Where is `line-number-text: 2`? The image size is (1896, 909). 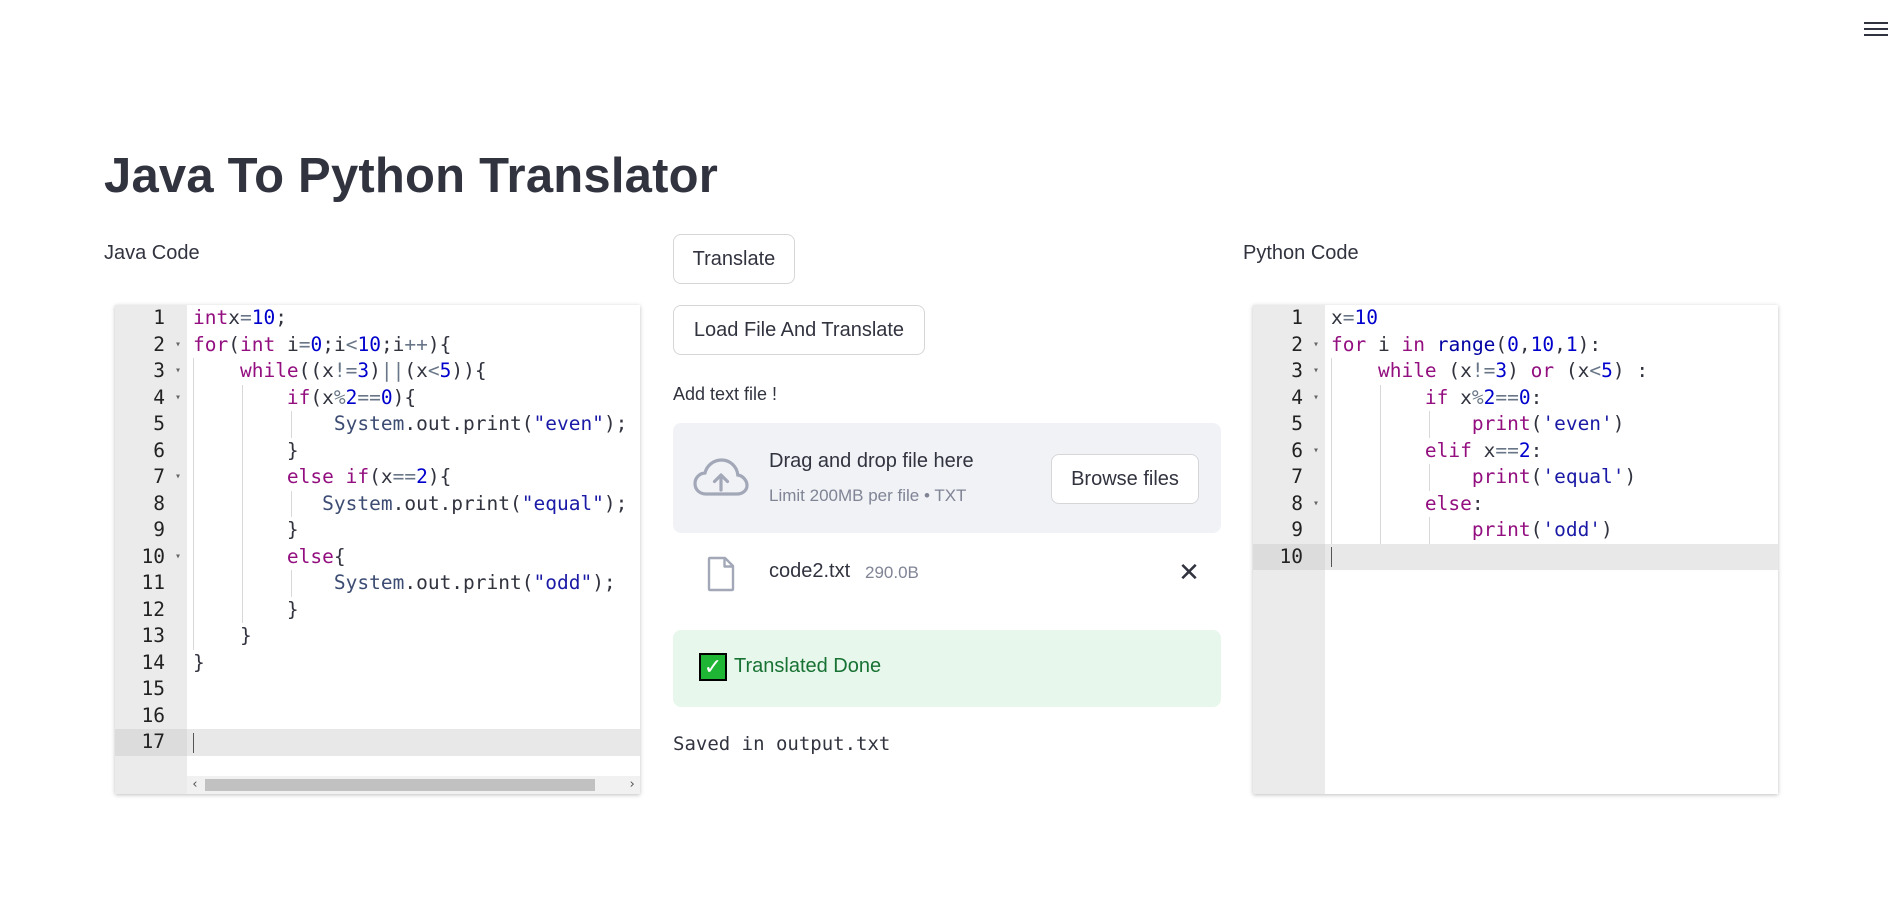 line-number-text: 2 is located at coordinates (1297, 344).